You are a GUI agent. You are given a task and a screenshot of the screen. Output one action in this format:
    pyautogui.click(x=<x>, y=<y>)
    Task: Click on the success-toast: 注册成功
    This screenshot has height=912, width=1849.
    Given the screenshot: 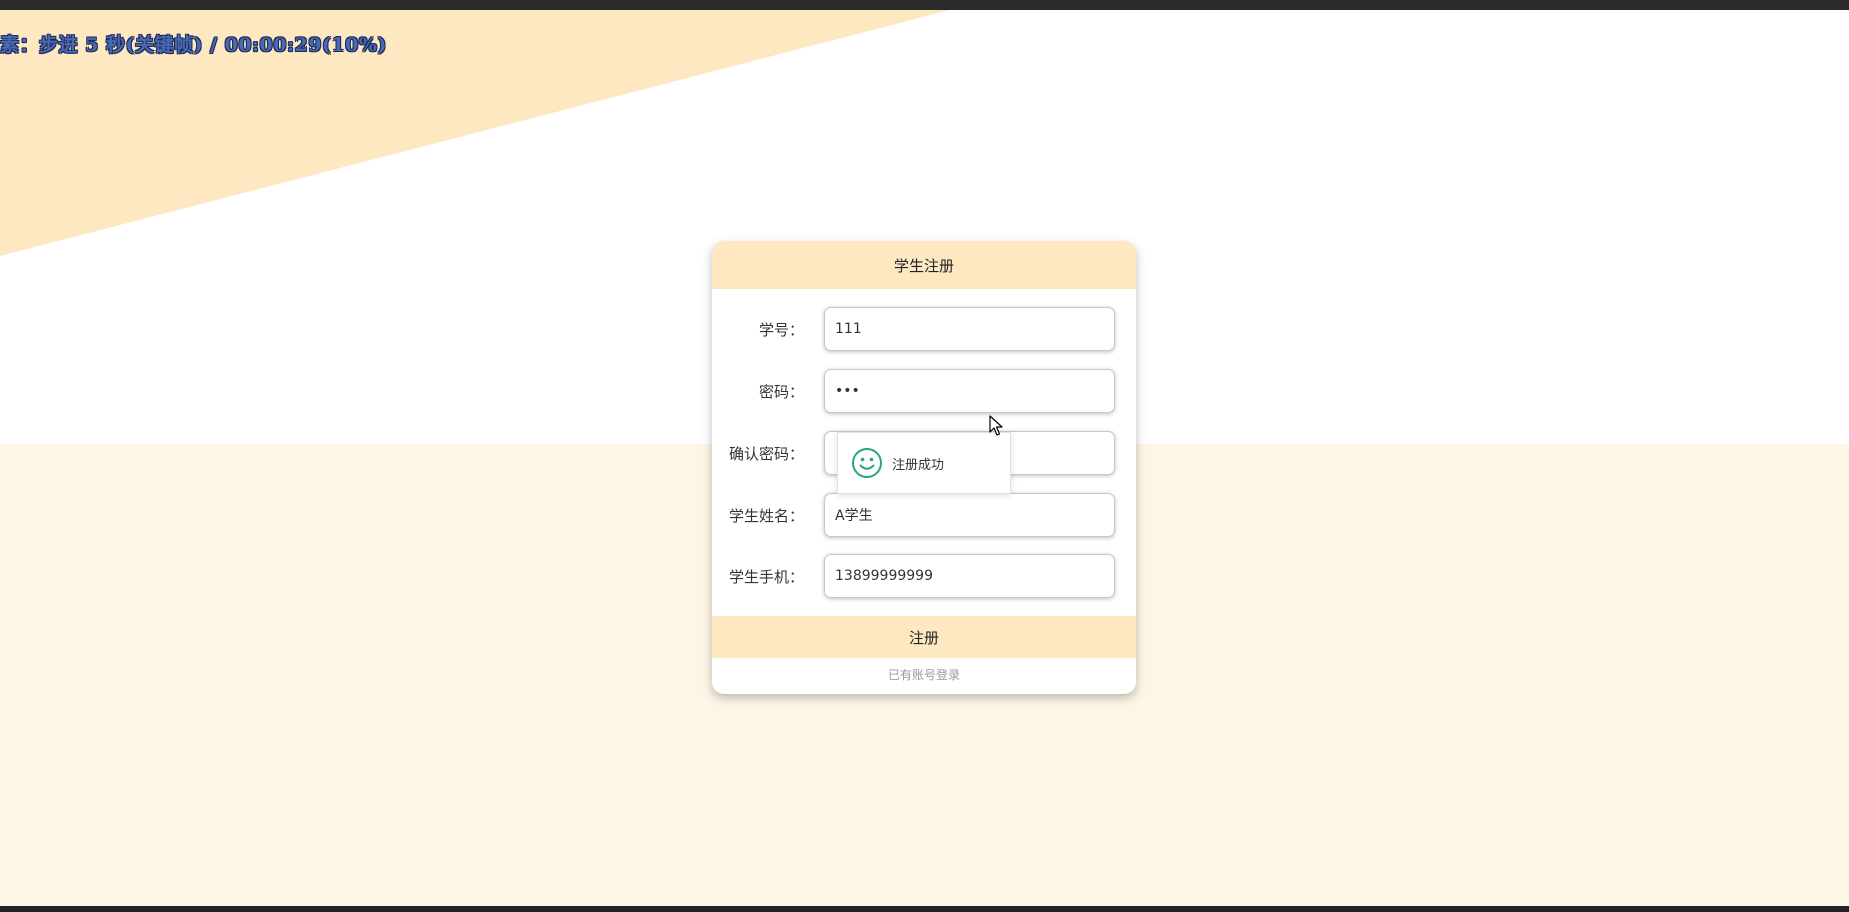 What is the action you would take?
    pyautogui.click(x=924, y=463)
    